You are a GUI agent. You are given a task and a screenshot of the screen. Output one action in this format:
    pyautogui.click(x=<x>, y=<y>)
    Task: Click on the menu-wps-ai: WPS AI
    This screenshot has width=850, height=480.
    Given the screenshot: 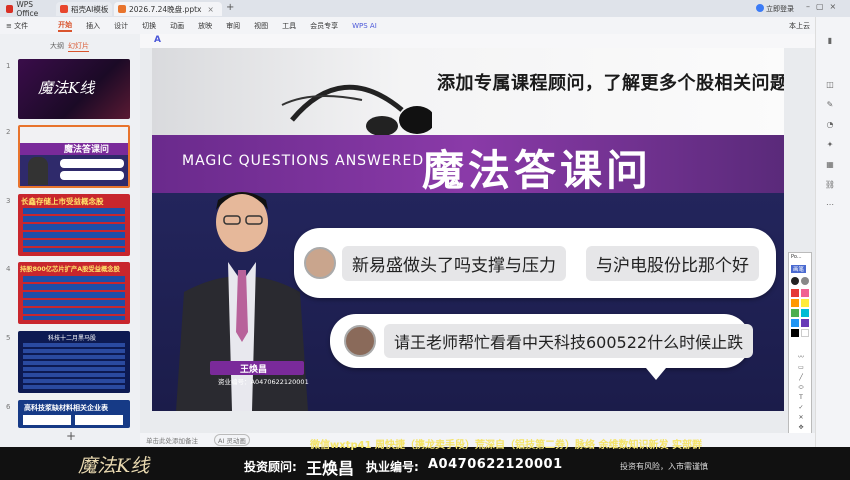 What is the action you would take?
    pyautogui.click(x=364, y=26)
    